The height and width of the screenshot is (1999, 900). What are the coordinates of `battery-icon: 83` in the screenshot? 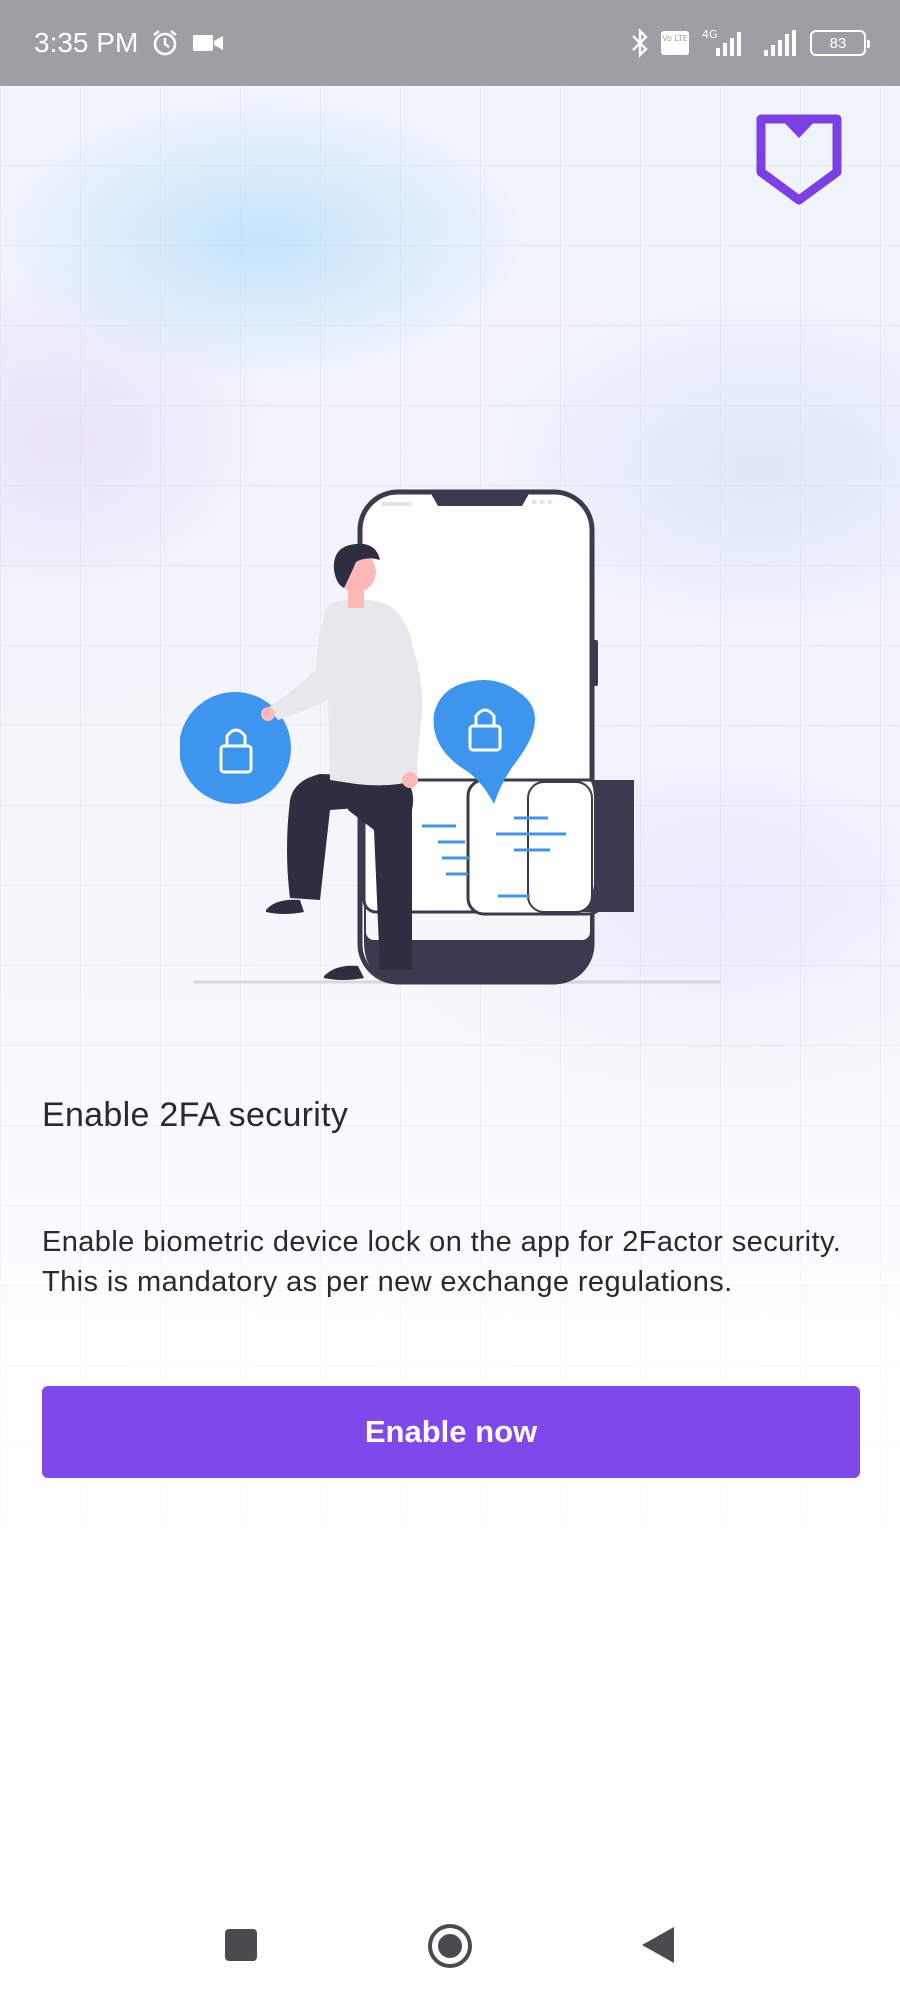 It's located at (840, 43).